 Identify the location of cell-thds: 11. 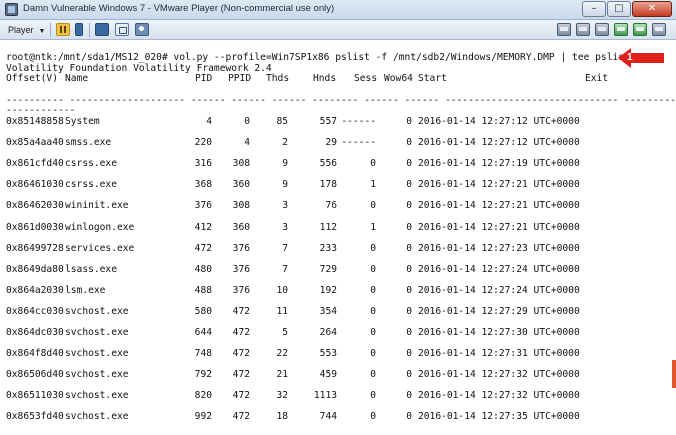
(282, 311).